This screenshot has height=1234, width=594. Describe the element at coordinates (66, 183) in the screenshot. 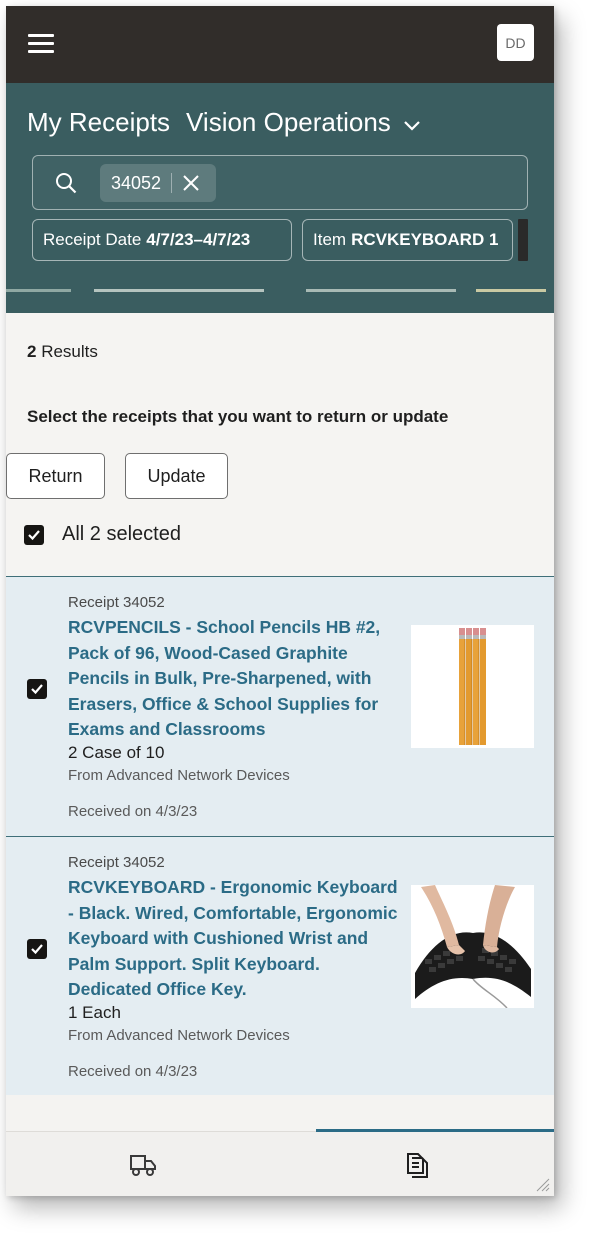

I see `search-icon` at that location.